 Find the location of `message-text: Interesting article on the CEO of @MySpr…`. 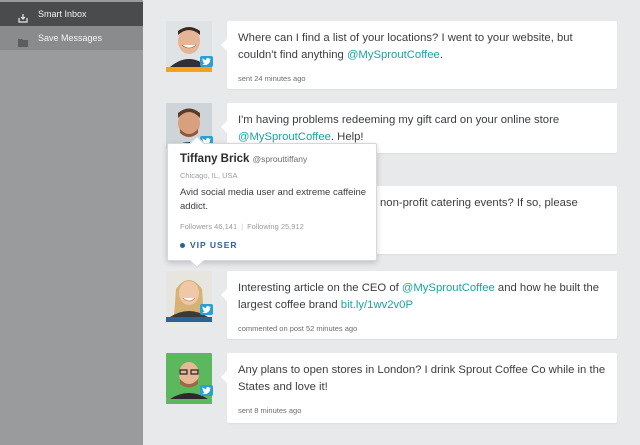

message-text: Interesting article on the CEO of @MySpr… is located at coordinates (419, 296).